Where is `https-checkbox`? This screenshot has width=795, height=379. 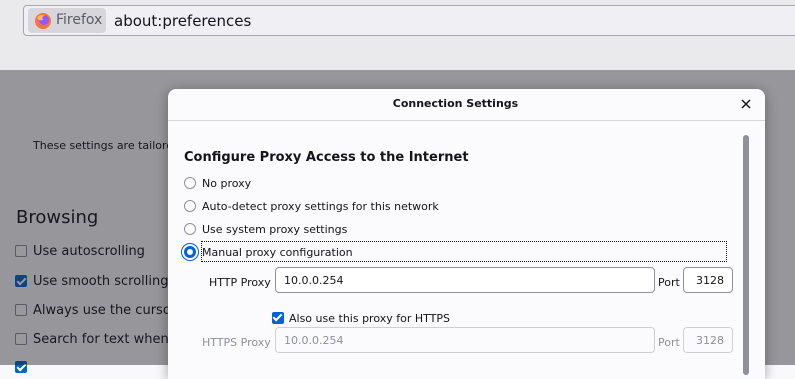
https-checkbox is located at coordinates (278, 318).